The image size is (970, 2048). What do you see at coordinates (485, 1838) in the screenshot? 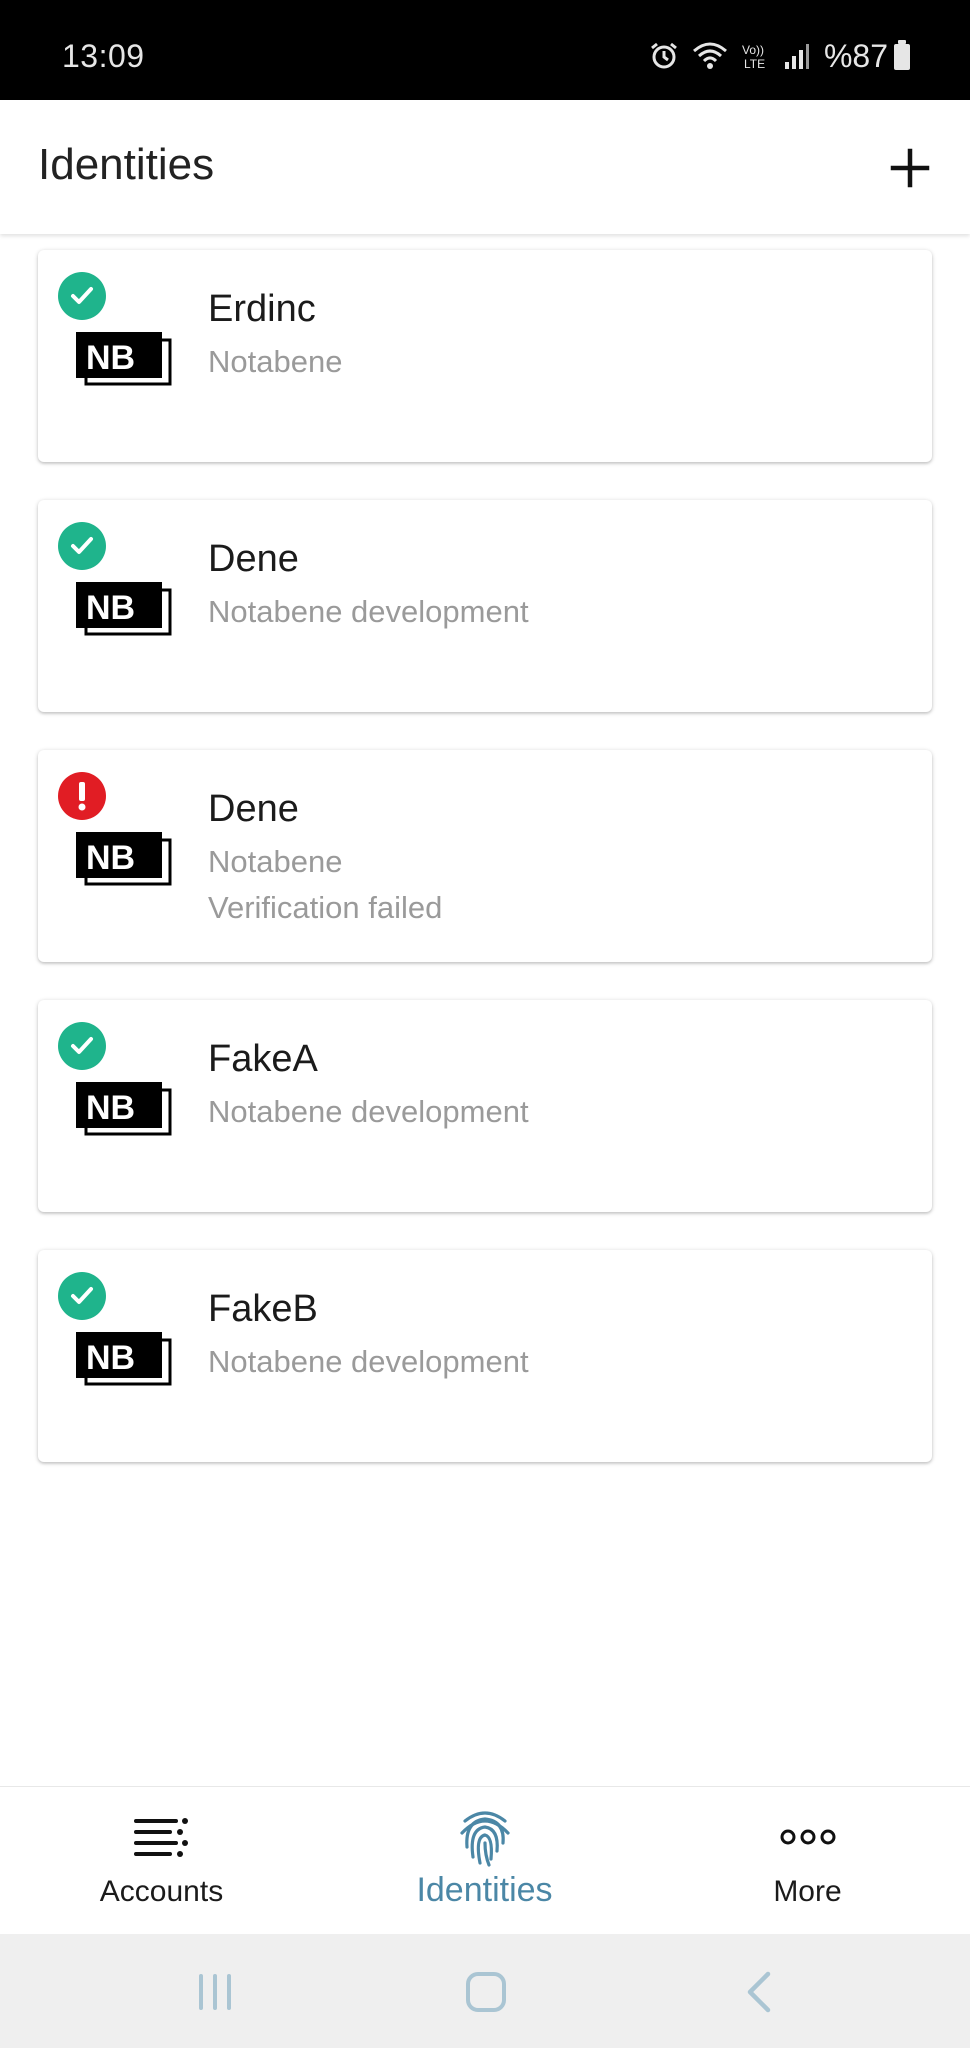
I see `fingerprint-icon` at bounding box center [485, 1838].